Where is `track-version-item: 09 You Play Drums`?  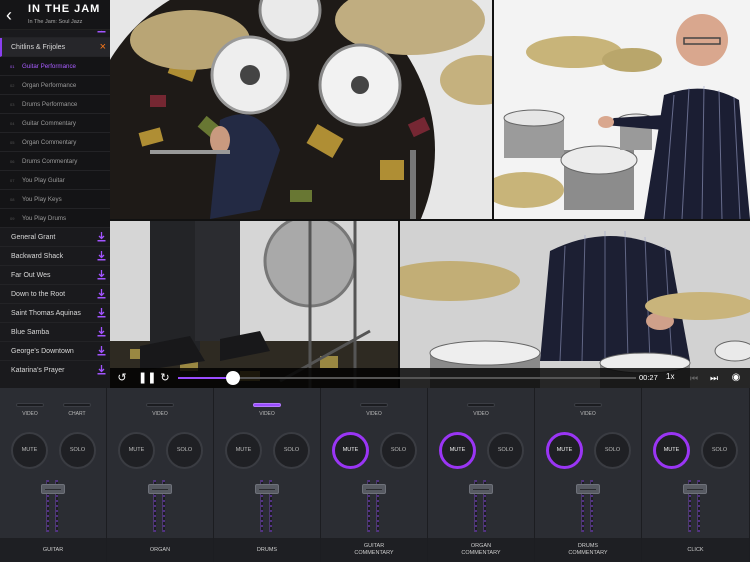
track-version-item: 09 You Play Drums is located at coordinates (55, 218).